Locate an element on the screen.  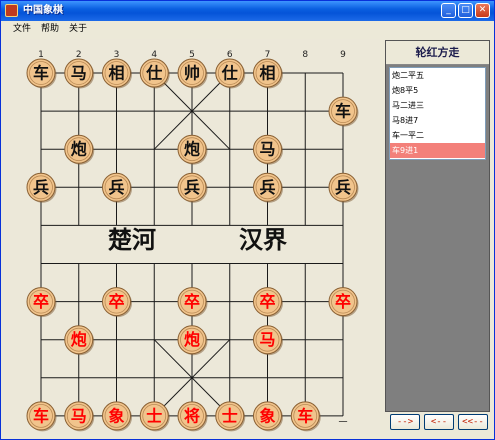
prev-move-button: <-- is located at coordinates (439, 422).